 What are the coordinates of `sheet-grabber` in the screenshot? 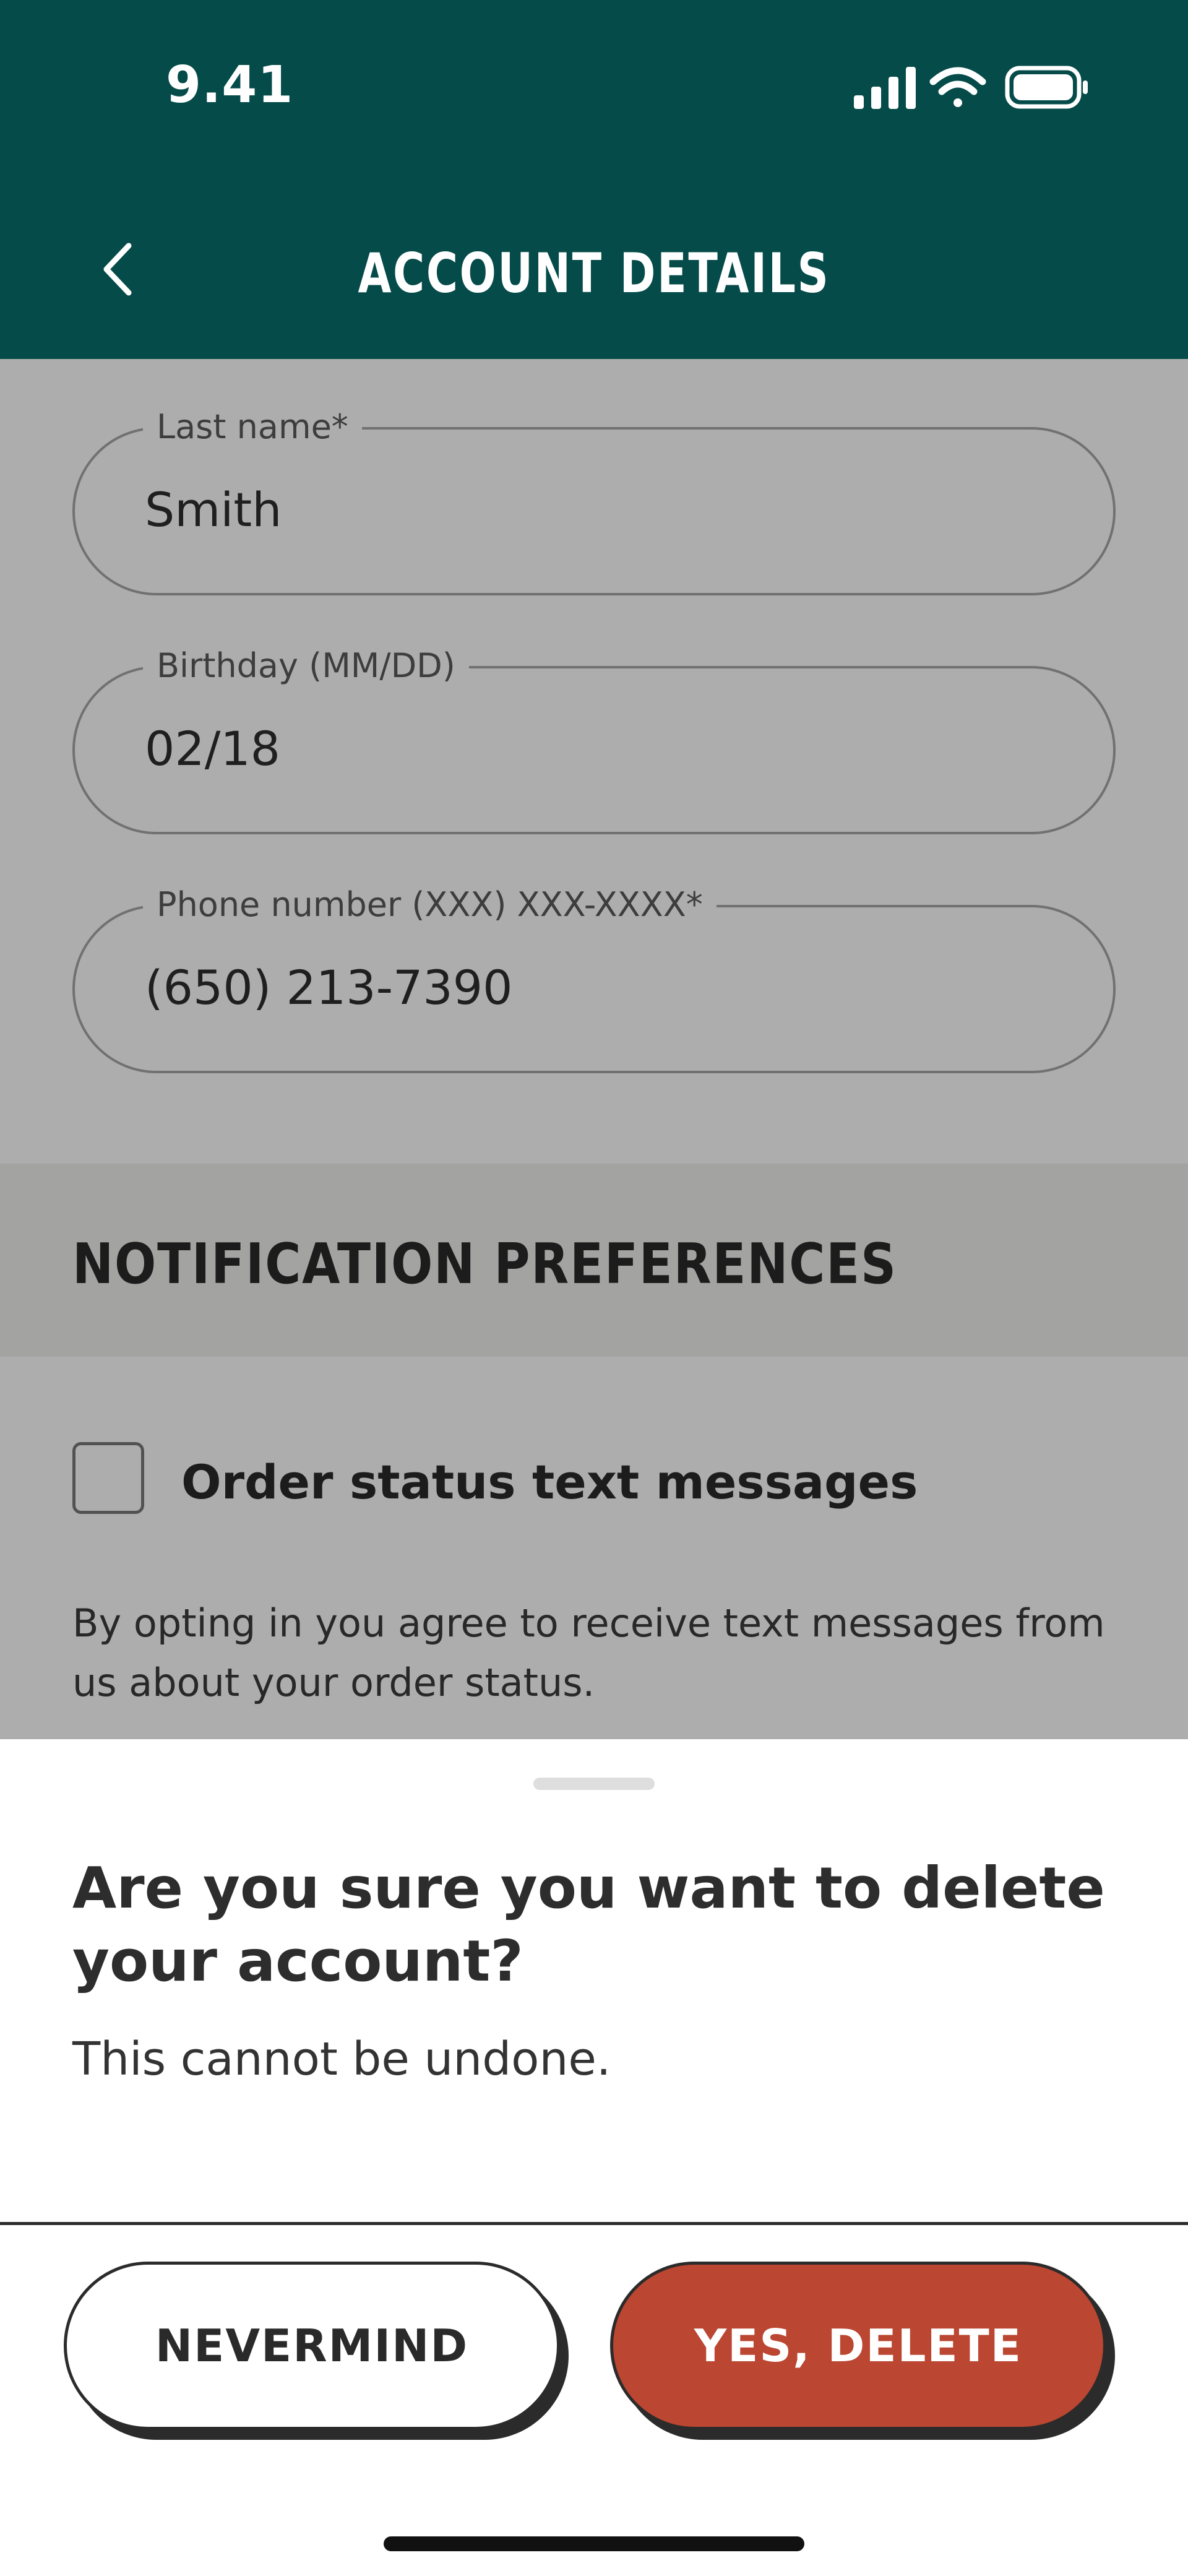 It's located at (594, 1784).